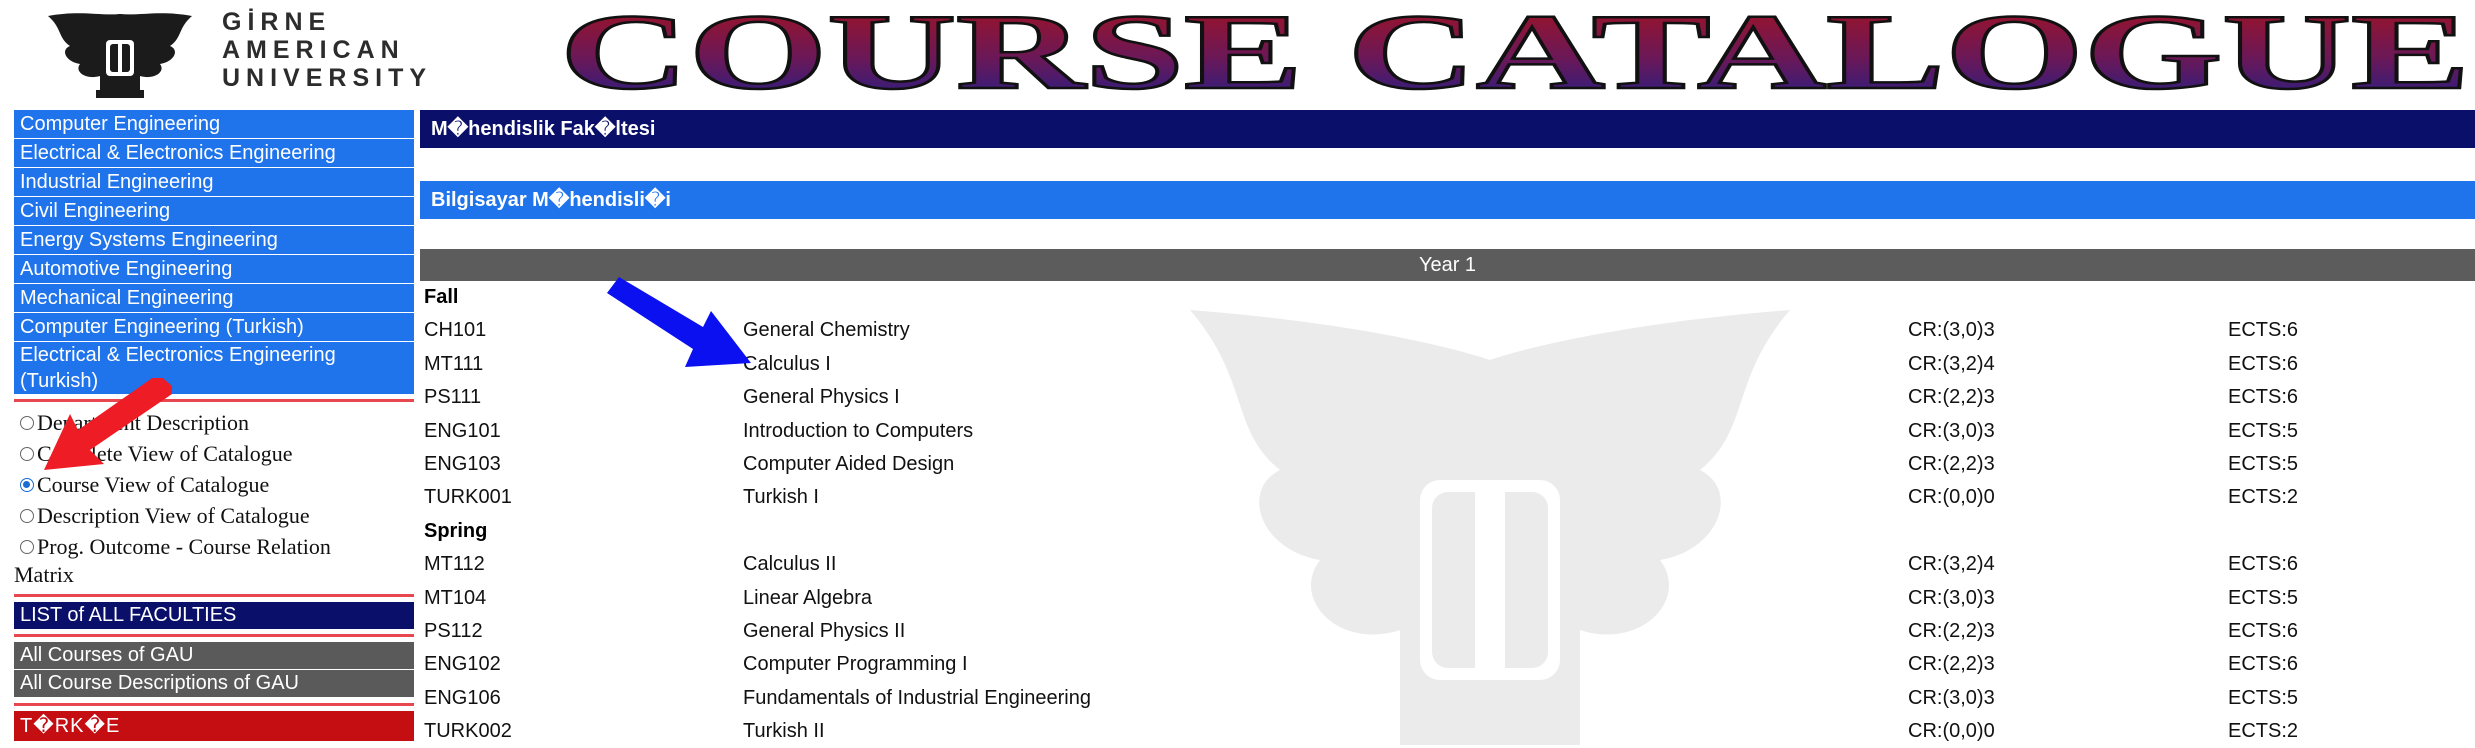 The image size is (2475, 748). Describe the element at coordinates (1447, 598) in the screenshot. I see `course-row: MT104 Linear Algebra CR:(3,0)3 ECTS:5` at that location.